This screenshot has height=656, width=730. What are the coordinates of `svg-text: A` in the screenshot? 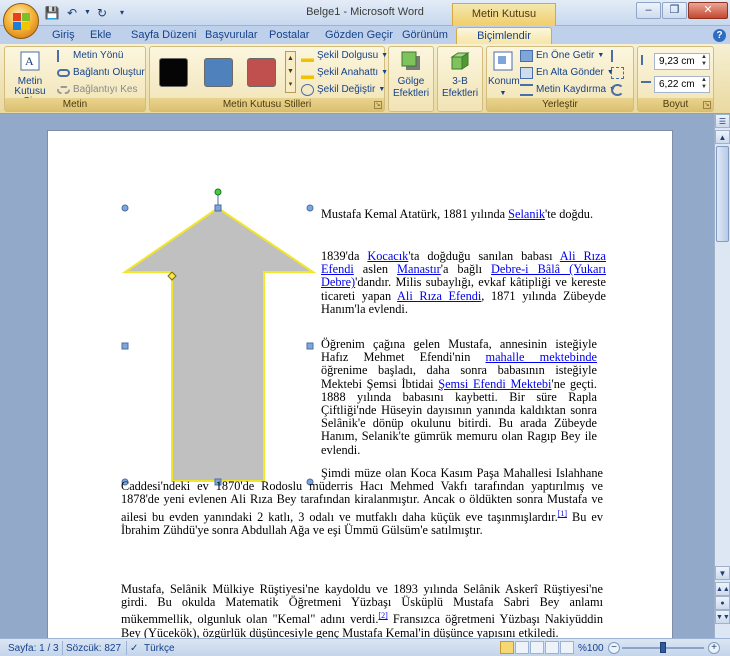 It's located at (29, 61).